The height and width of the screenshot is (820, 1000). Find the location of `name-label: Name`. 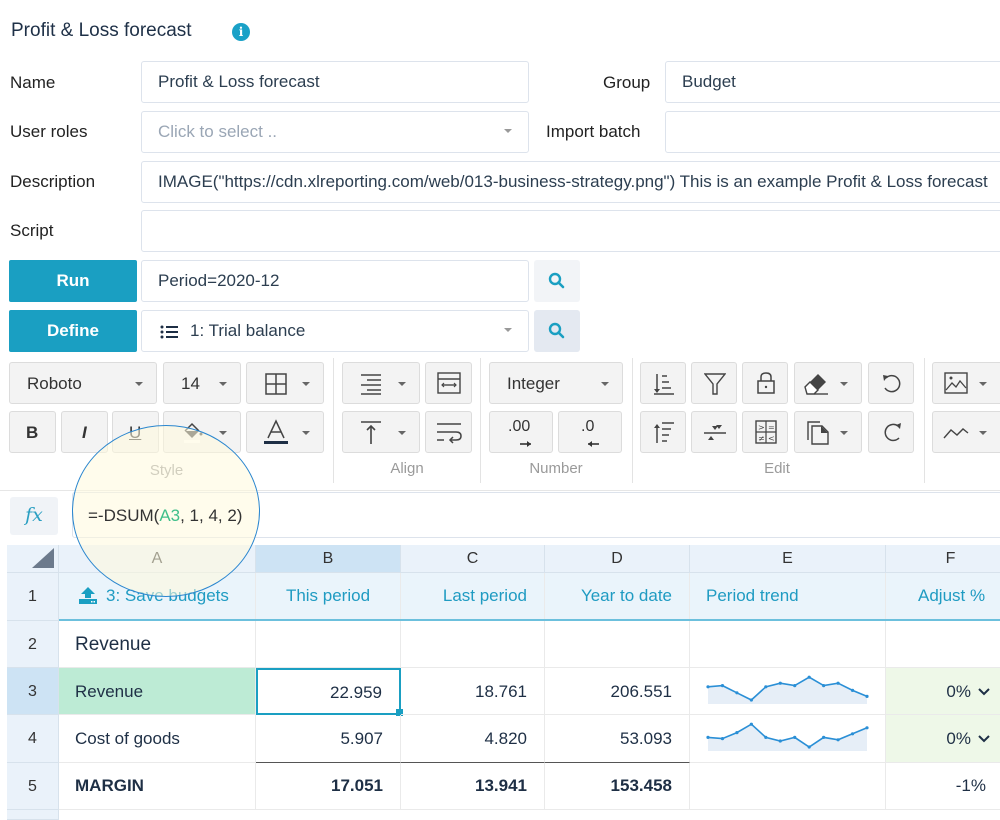

name-label: Name is located at coordinates (33, 82).